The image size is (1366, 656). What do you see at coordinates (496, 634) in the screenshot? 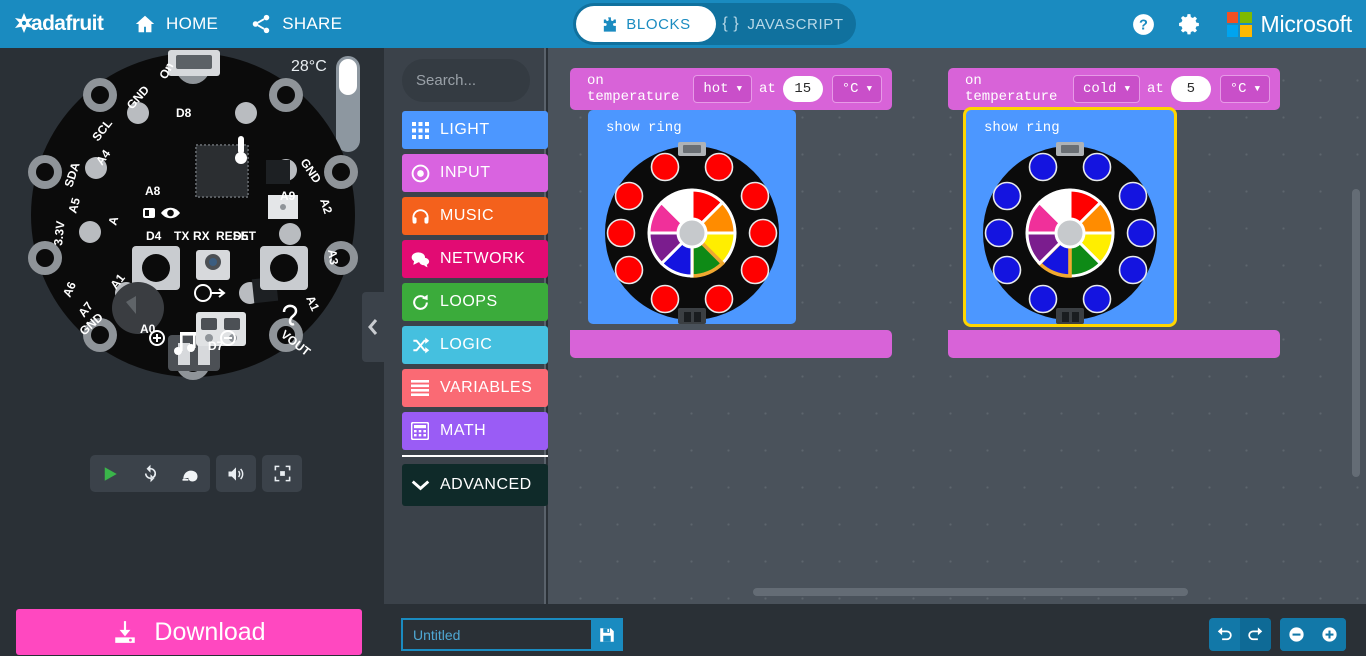
I see `project-name-input` at bounding box center [496, 634].